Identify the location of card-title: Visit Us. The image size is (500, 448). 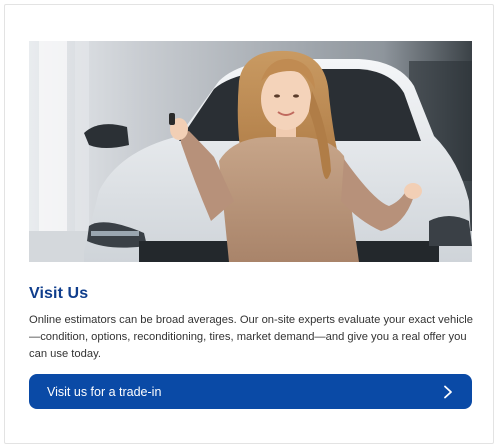
(59, 293).